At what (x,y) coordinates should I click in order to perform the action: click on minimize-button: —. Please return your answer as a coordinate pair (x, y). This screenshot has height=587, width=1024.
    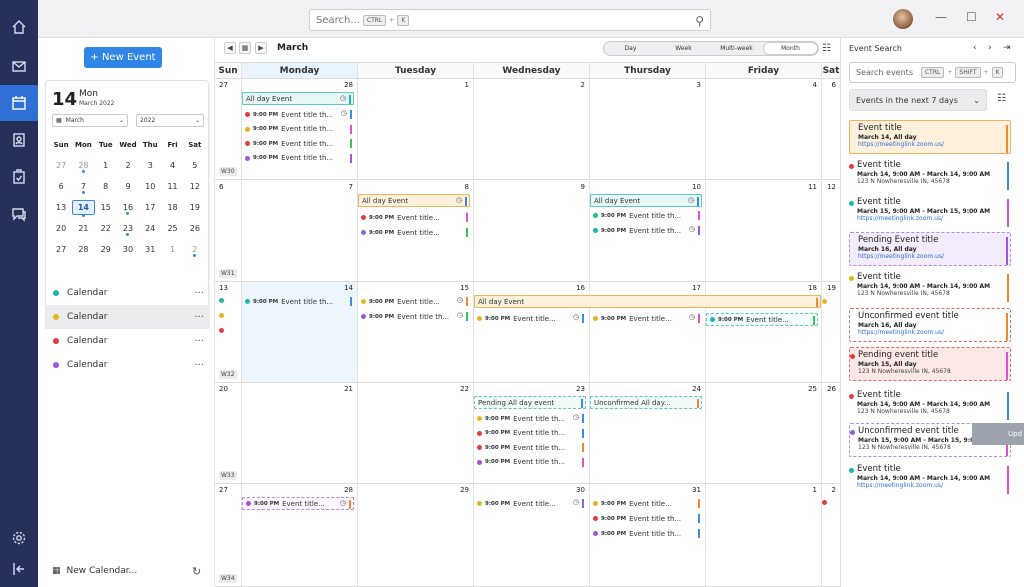
    Looking at the image, I should click on (941, 17).